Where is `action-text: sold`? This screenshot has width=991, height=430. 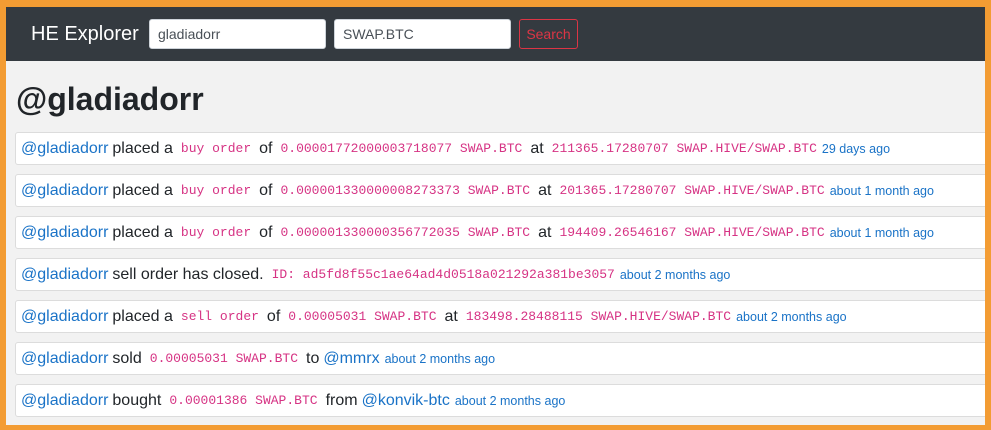 action-text: sold is located at coordinates (127, 358).